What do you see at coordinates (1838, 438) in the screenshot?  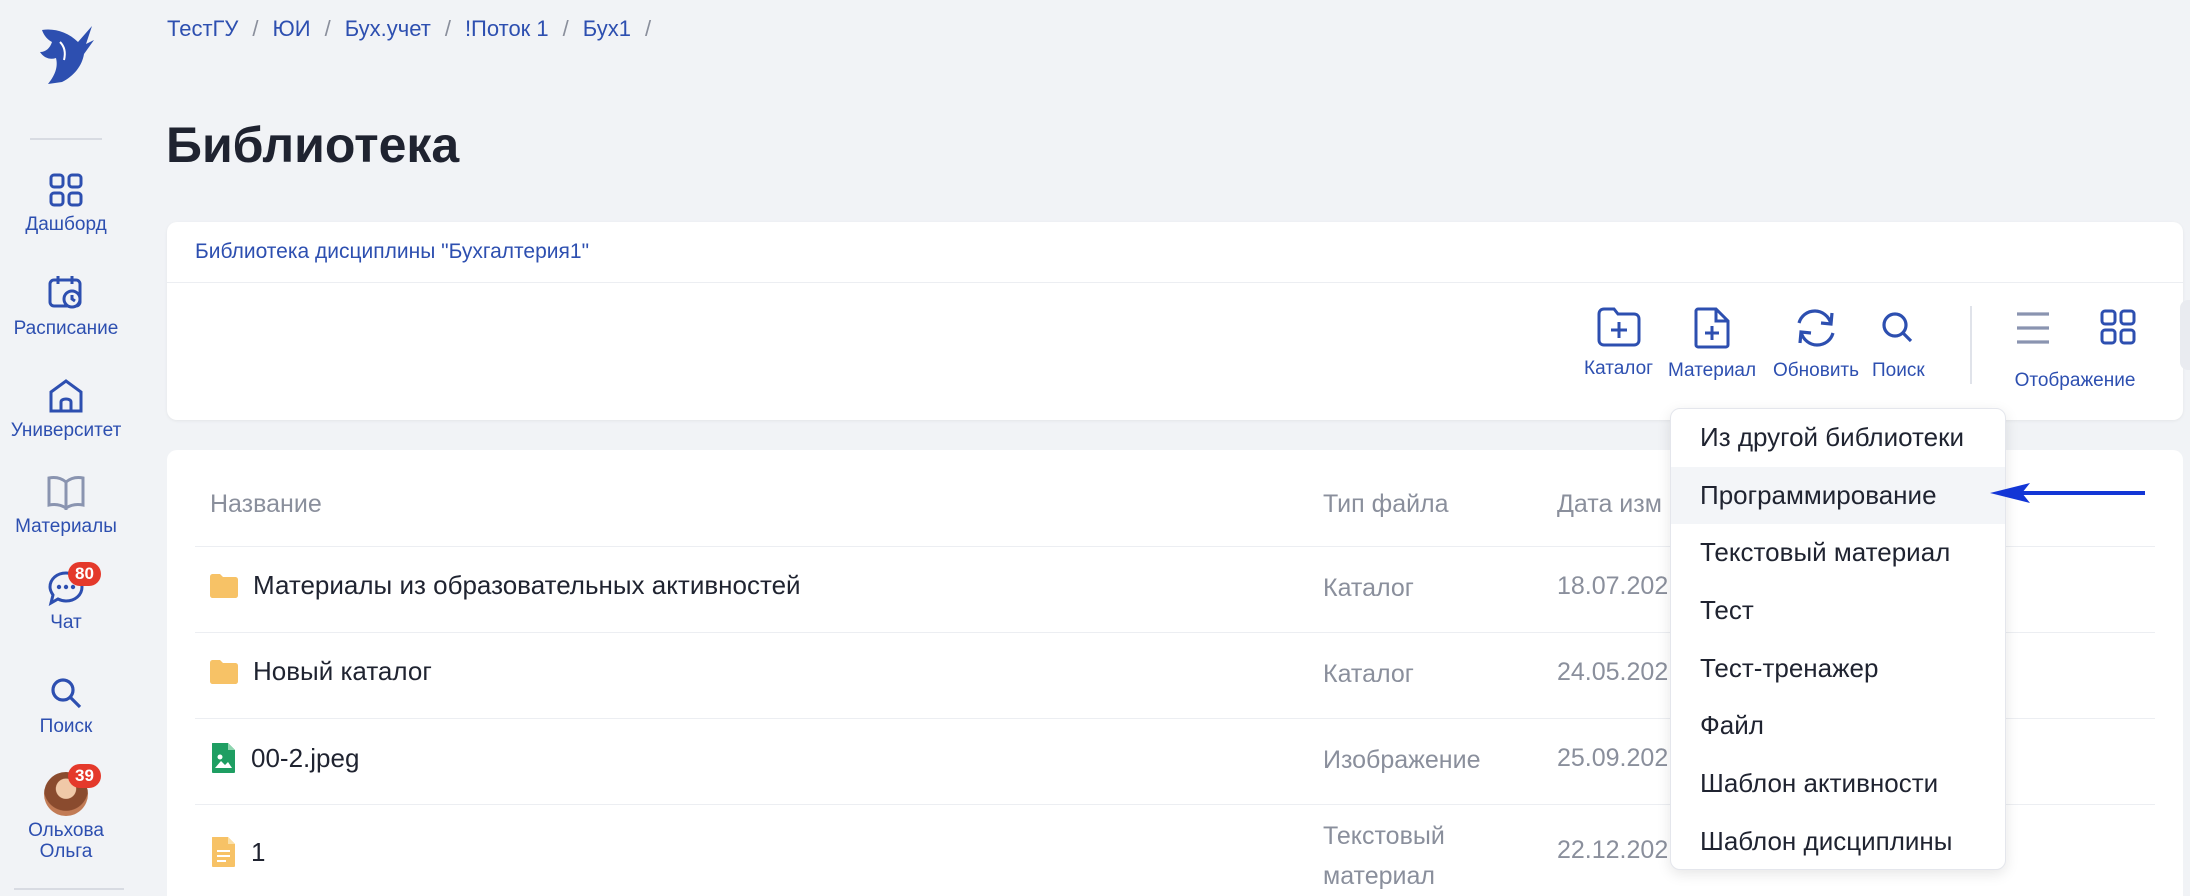 I see `menu-item-from-other-library: Из другой библиотеки` at bounding box center [1838, 438].